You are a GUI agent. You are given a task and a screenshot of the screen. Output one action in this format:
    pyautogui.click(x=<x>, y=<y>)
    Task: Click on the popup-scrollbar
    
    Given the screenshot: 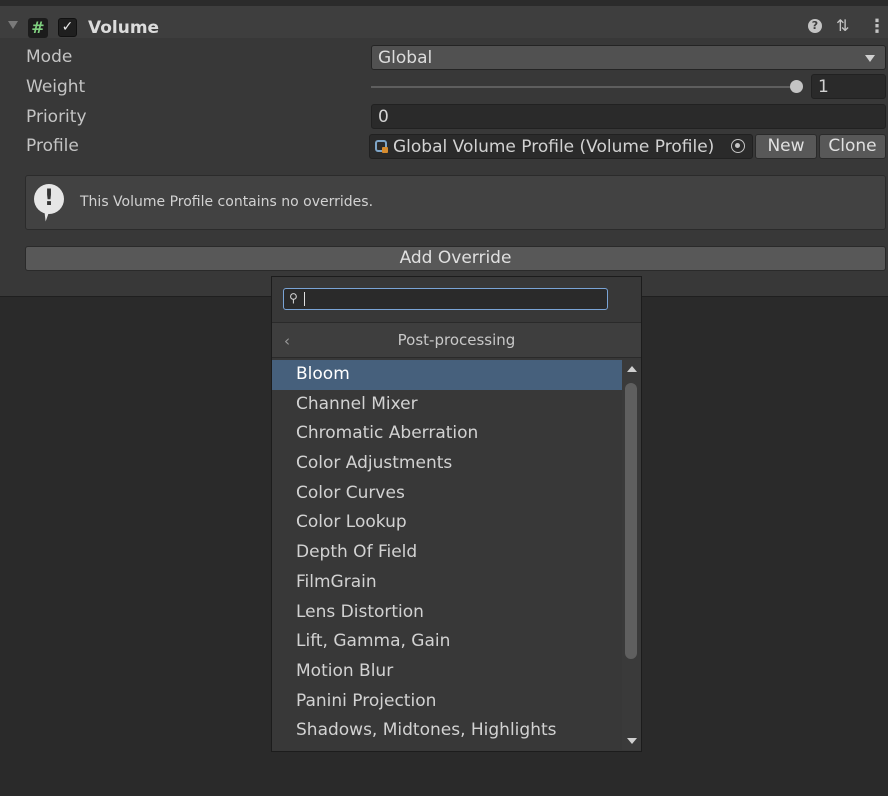 What is the action you would take?
    pyautogui.click(x=631, y=555)
    